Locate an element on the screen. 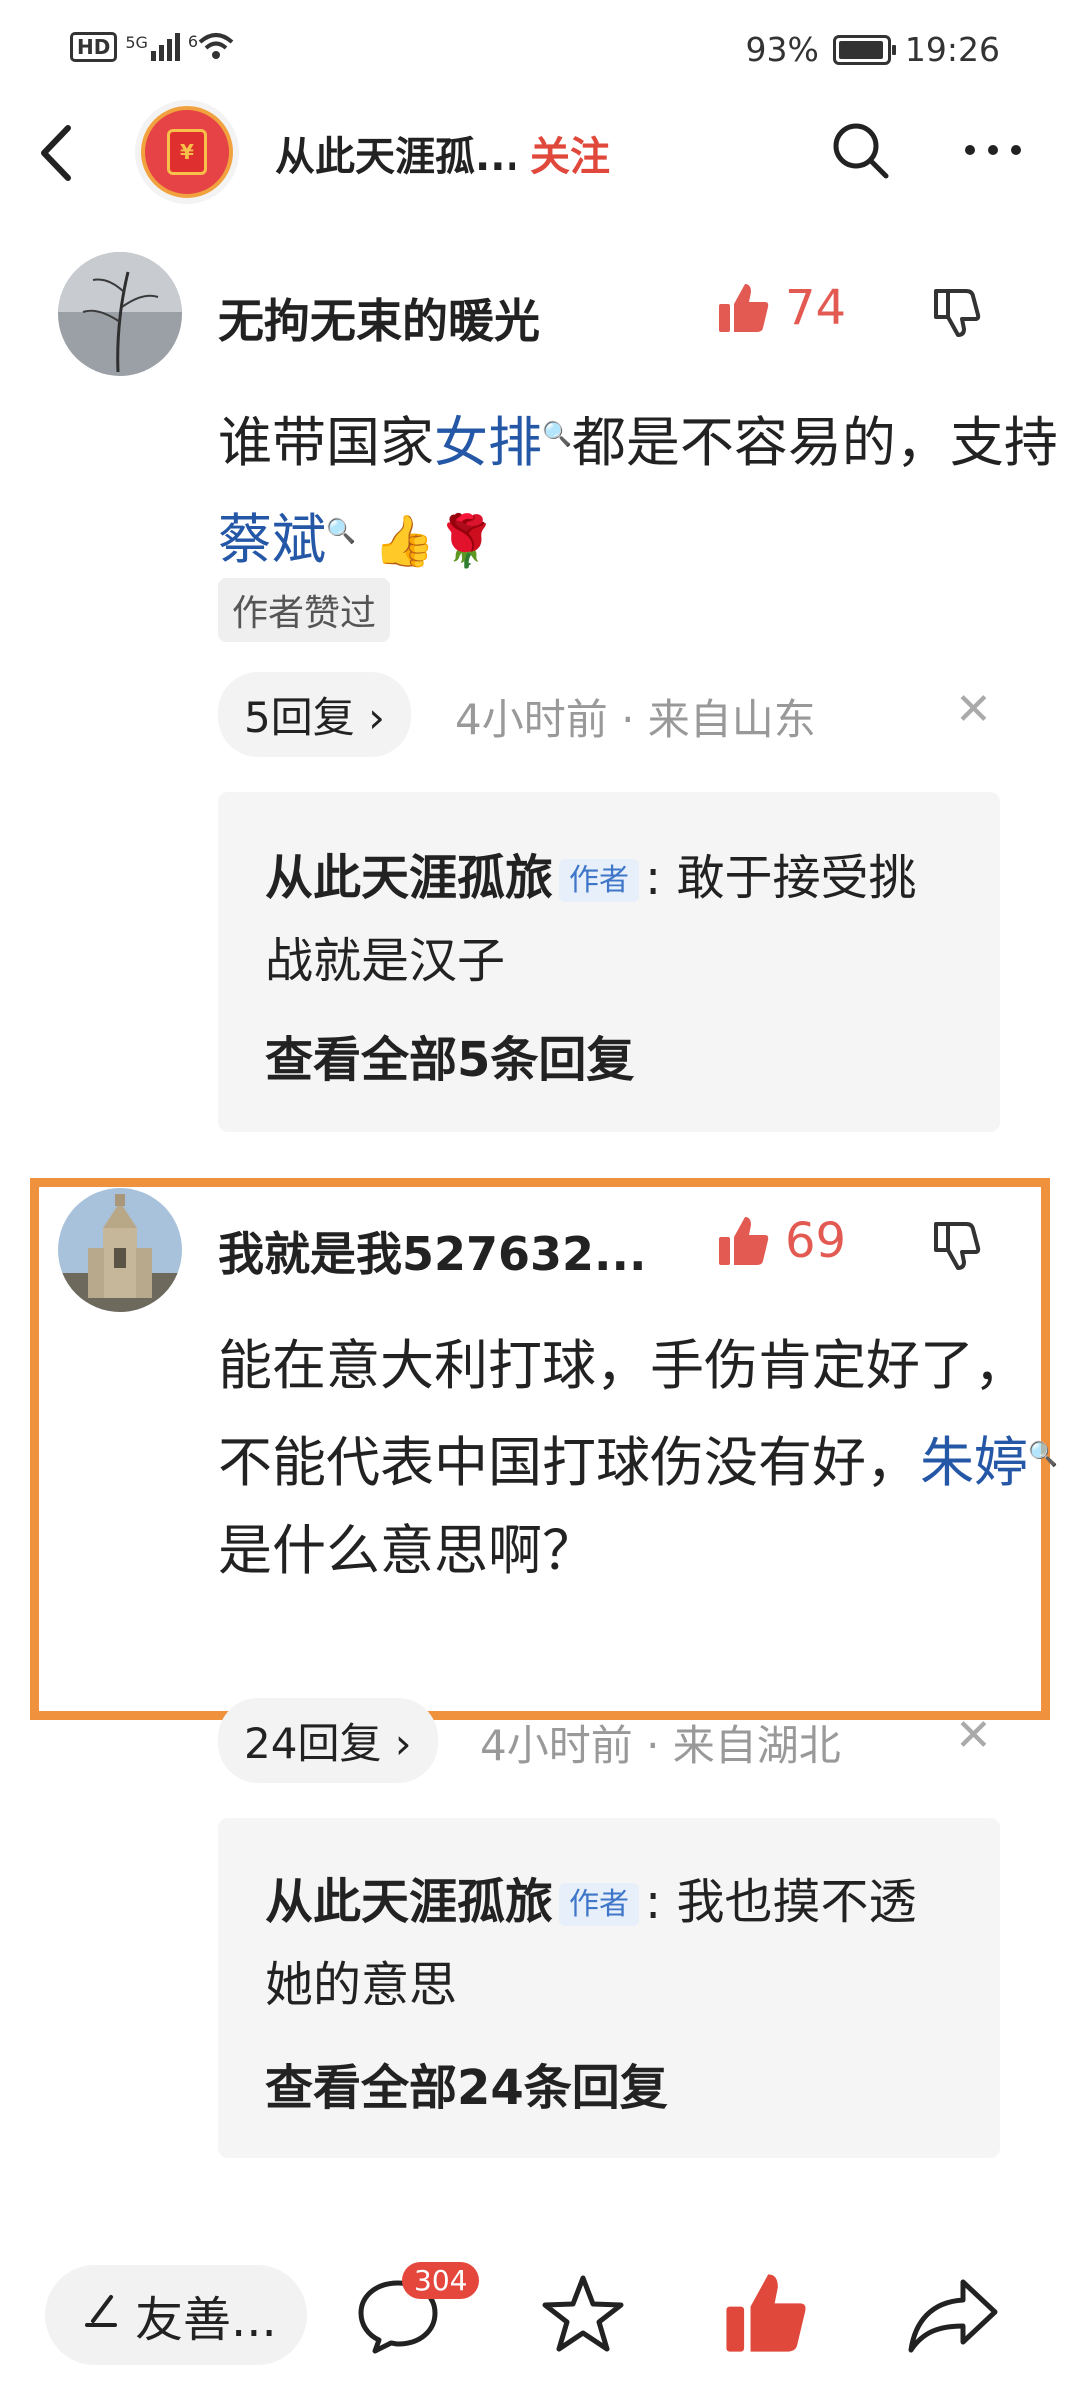 This screenshot has height=2400, width=1080. signal-icon: 5G is located at coordinates (152, 47).